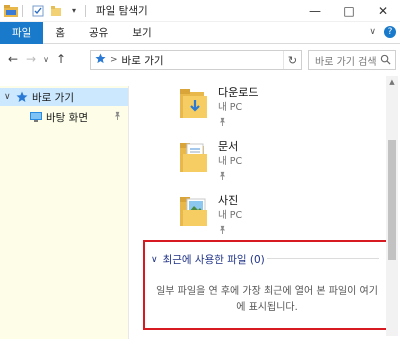 This screenshot has height=339, width=400. I want to click on tab-home: 홈, so click(60, 33).